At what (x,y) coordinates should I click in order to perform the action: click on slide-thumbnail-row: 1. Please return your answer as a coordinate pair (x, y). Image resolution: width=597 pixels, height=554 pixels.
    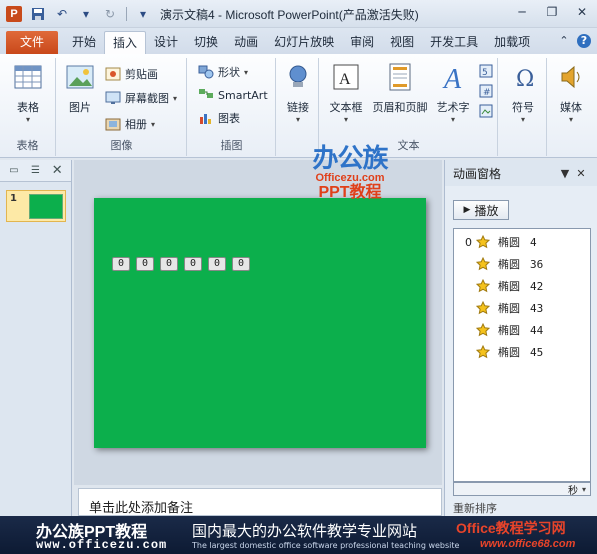
    Looking at the image, I should click on (36, 206).